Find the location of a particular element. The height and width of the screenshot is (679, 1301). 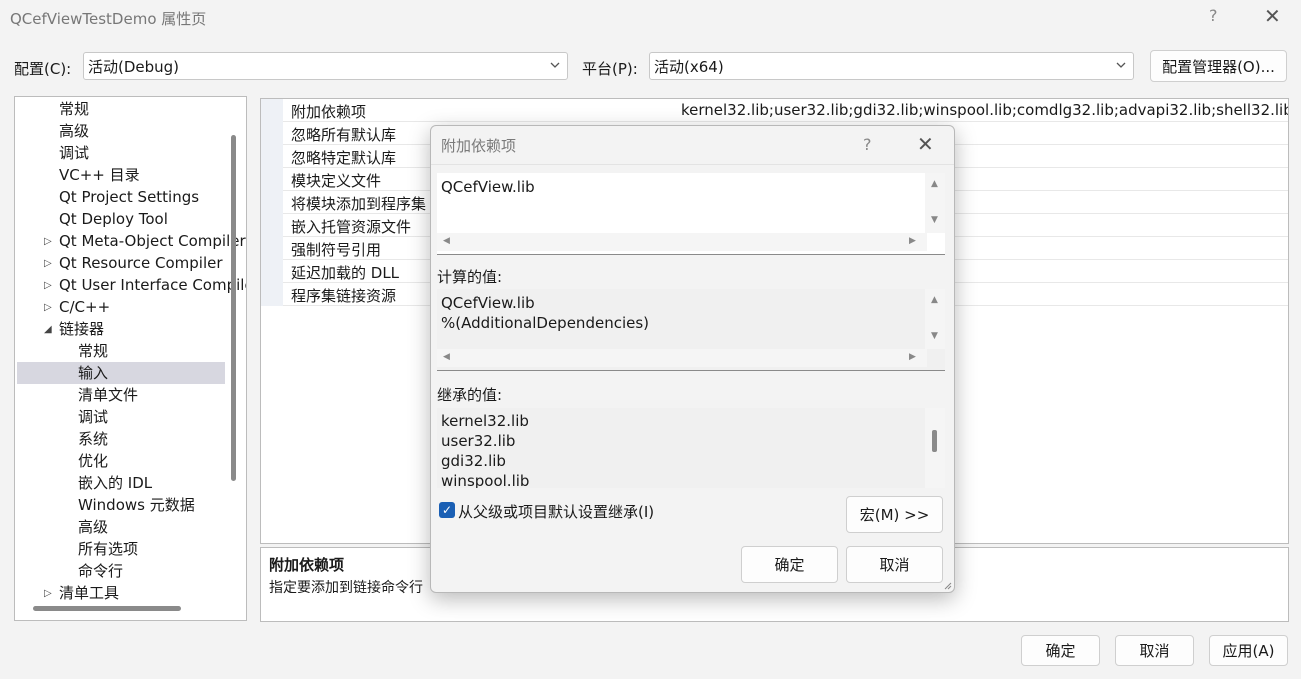

scroll-thumb is located at coordinates (934, 441).